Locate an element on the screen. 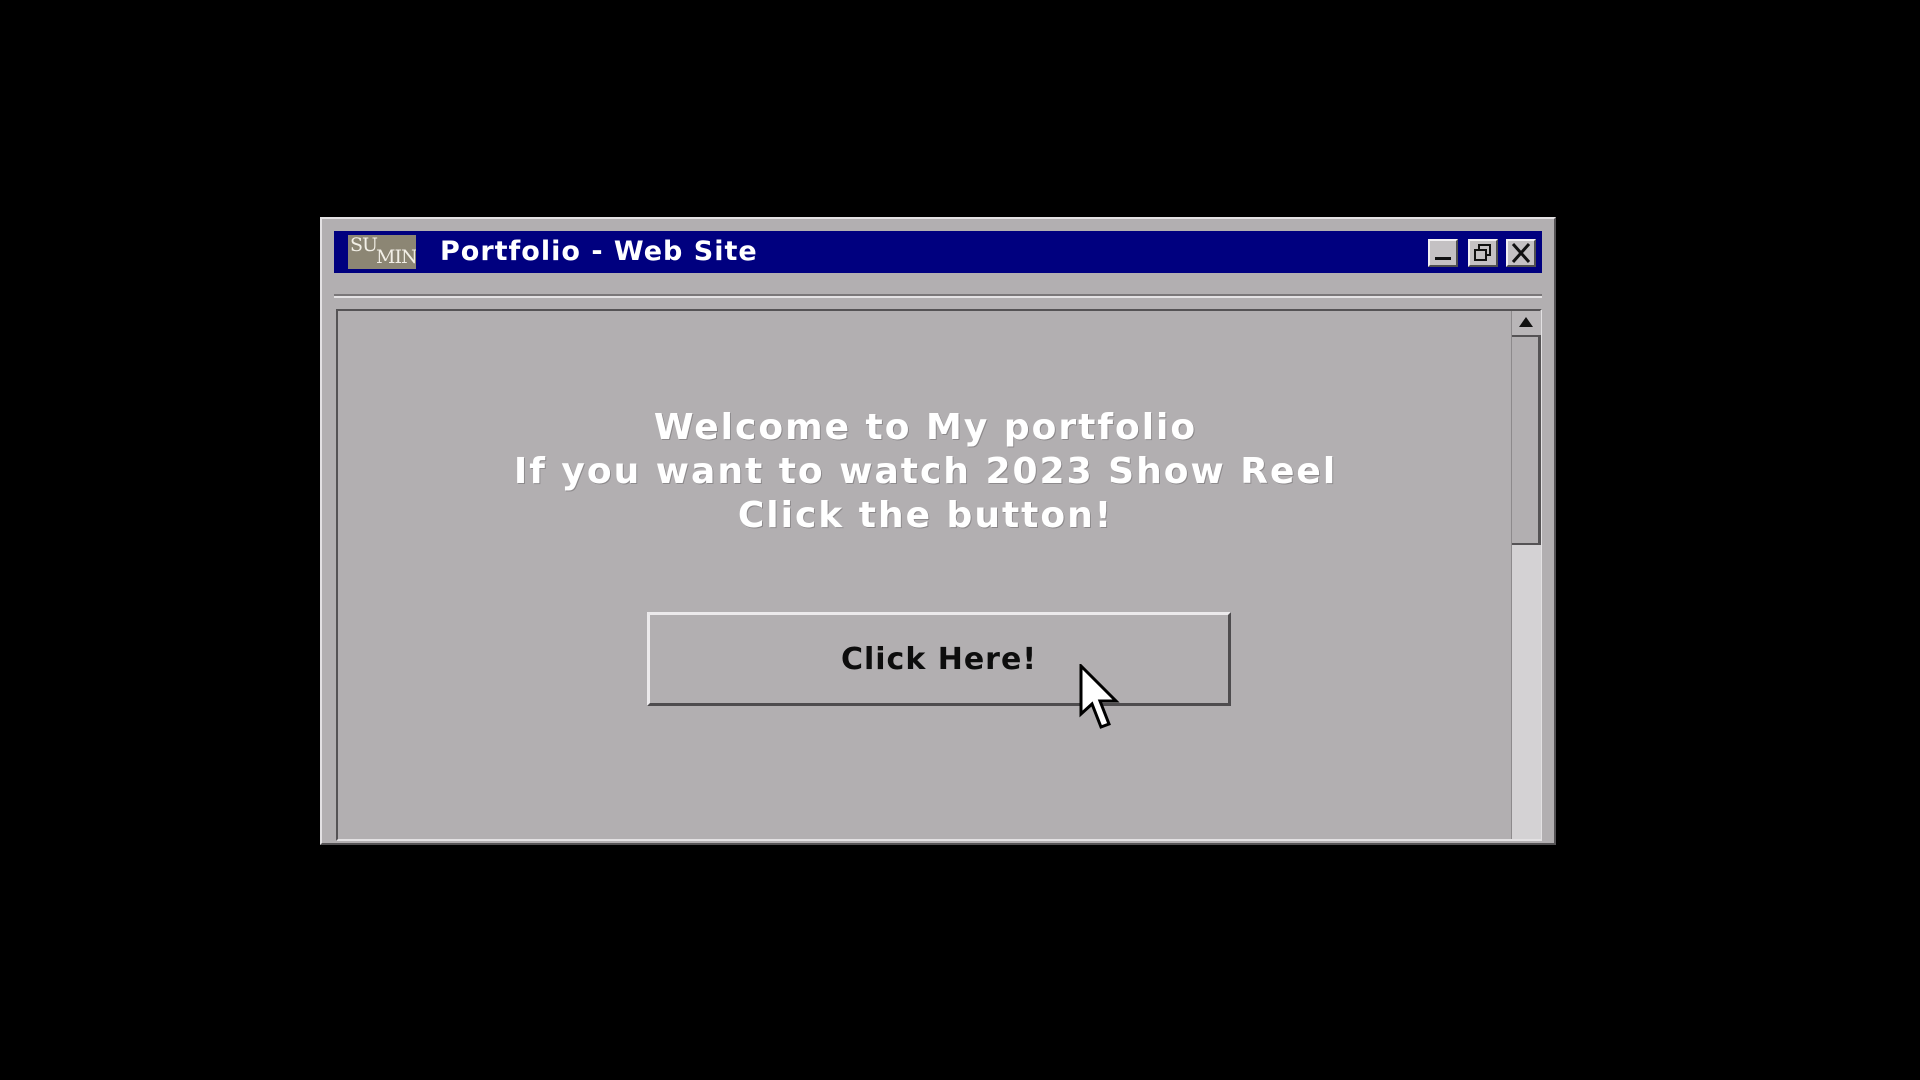 The height and width of the screenshot is (1080, 1920). close-icon is located at coordinates (1521, 253).